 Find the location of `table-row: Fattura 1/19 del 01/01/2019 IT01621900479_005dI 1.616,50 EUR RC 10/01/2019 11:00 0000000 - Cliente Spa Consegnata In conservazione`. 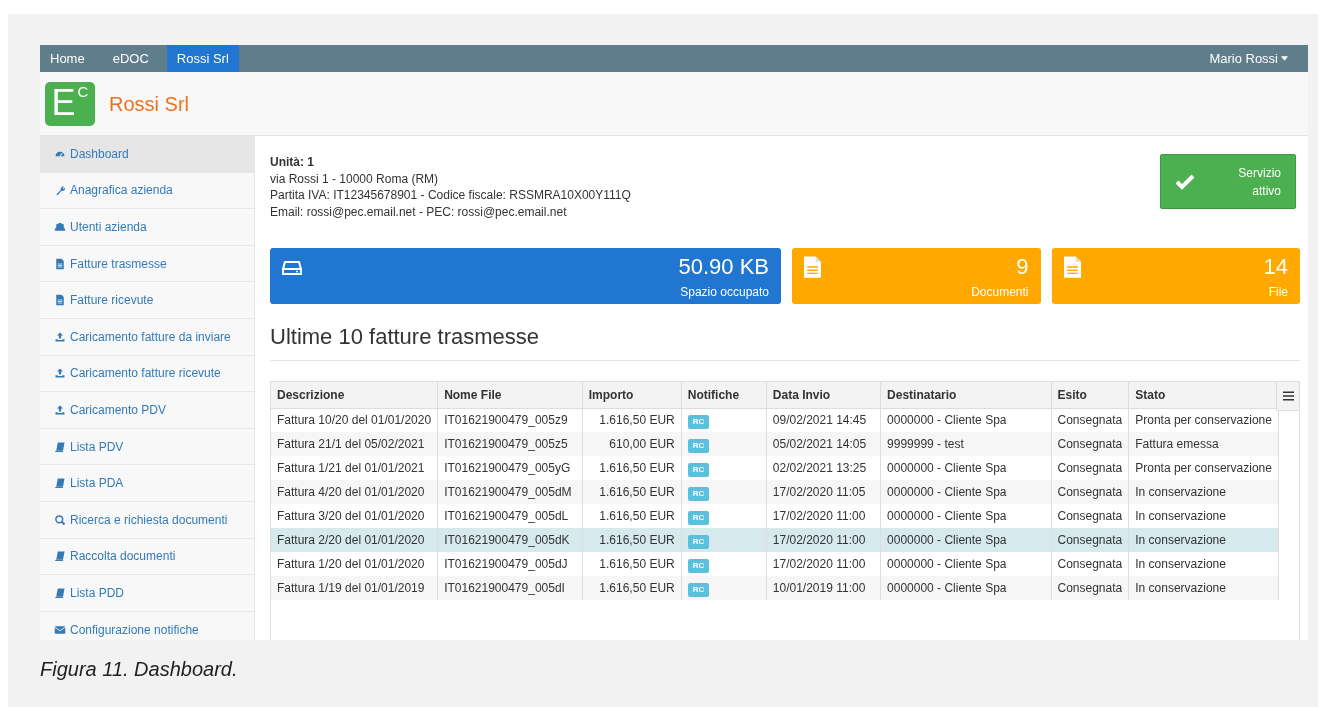

table-row: Fattura 1/19 del 01/01/2019 IT01621900479_005dI 1.616,50 EUR RC 10/01/2019 11:00 0000000 - Cliente Spa Consegnata In conservazione is located at coordinates (775, 588).